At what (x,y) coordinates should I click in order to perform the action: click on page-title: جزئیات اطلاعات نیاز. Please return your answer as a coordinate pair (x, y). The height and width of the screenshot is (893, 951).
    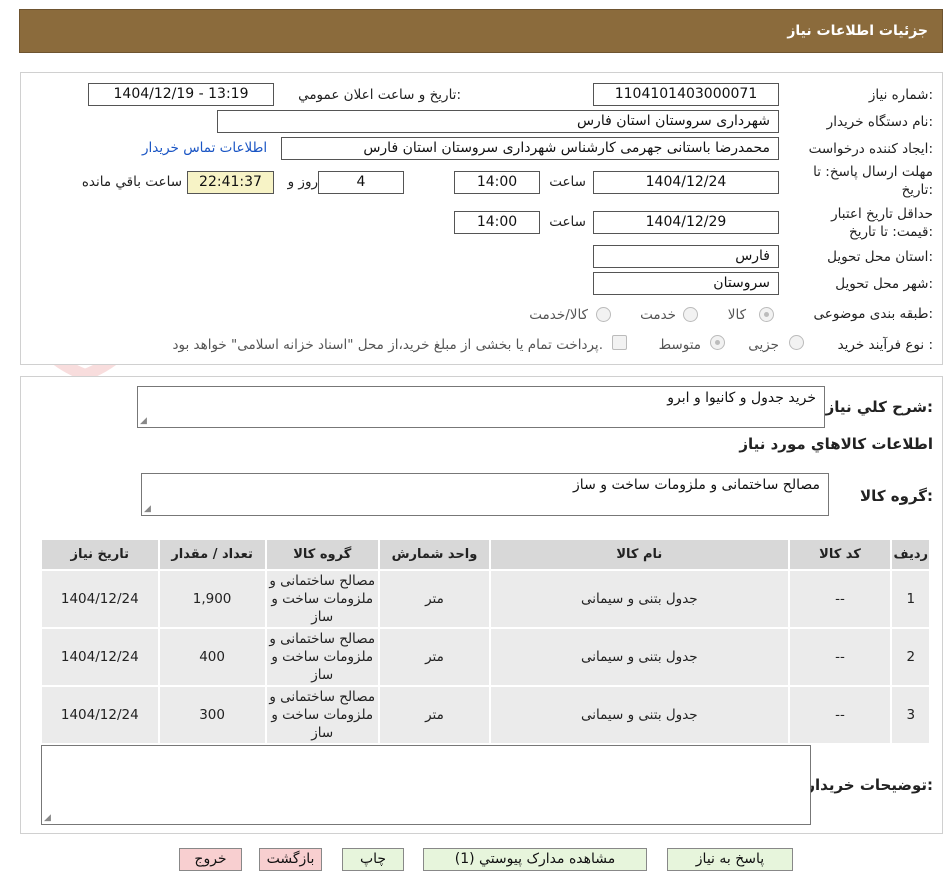
    Looking at the image, I should click on (857, 31).